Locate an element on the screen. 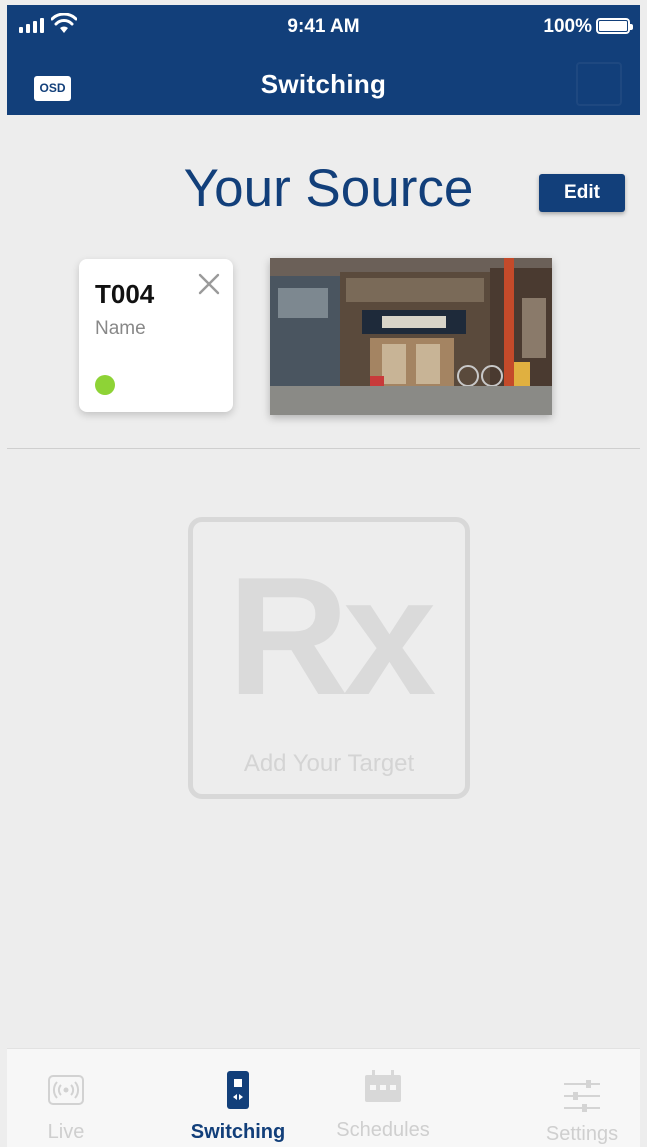 The height and width of the screenshot is (1147, 647). close-icon is located at coordinates (209, 284).